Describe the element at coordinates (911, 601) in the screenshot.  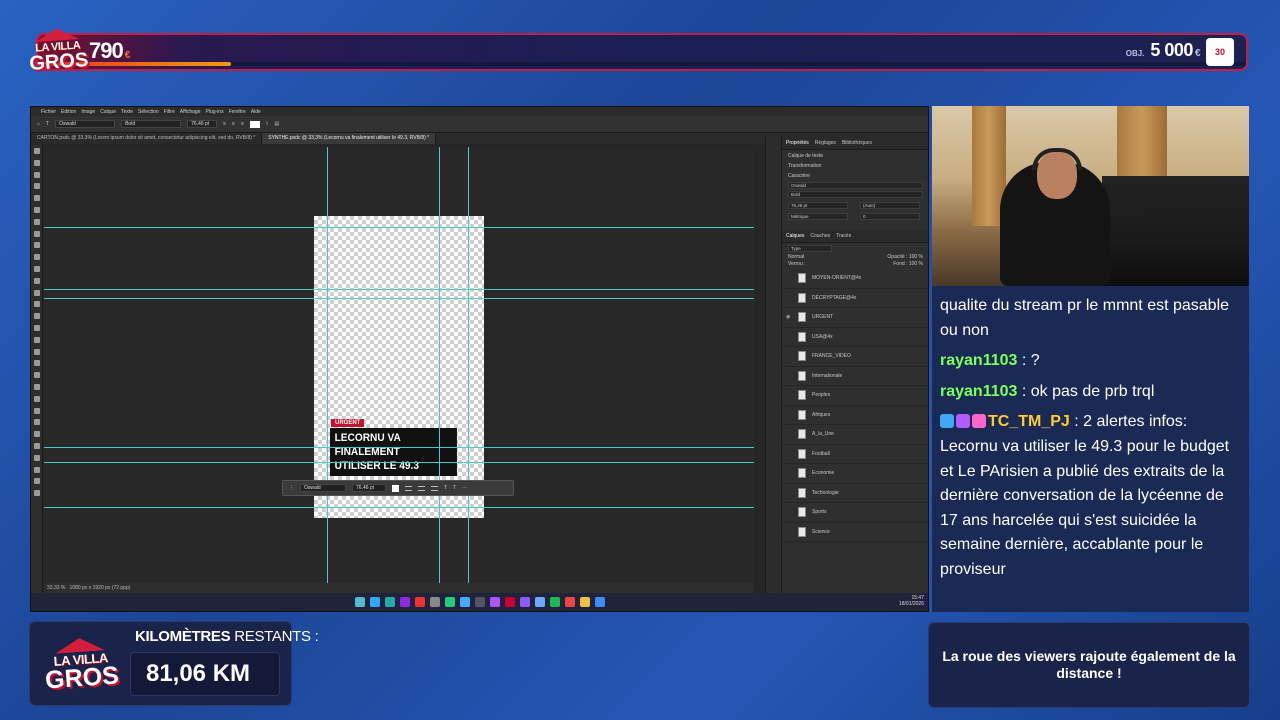
I see `taskbar-clock: 15:47 18/01/2026` at that location.